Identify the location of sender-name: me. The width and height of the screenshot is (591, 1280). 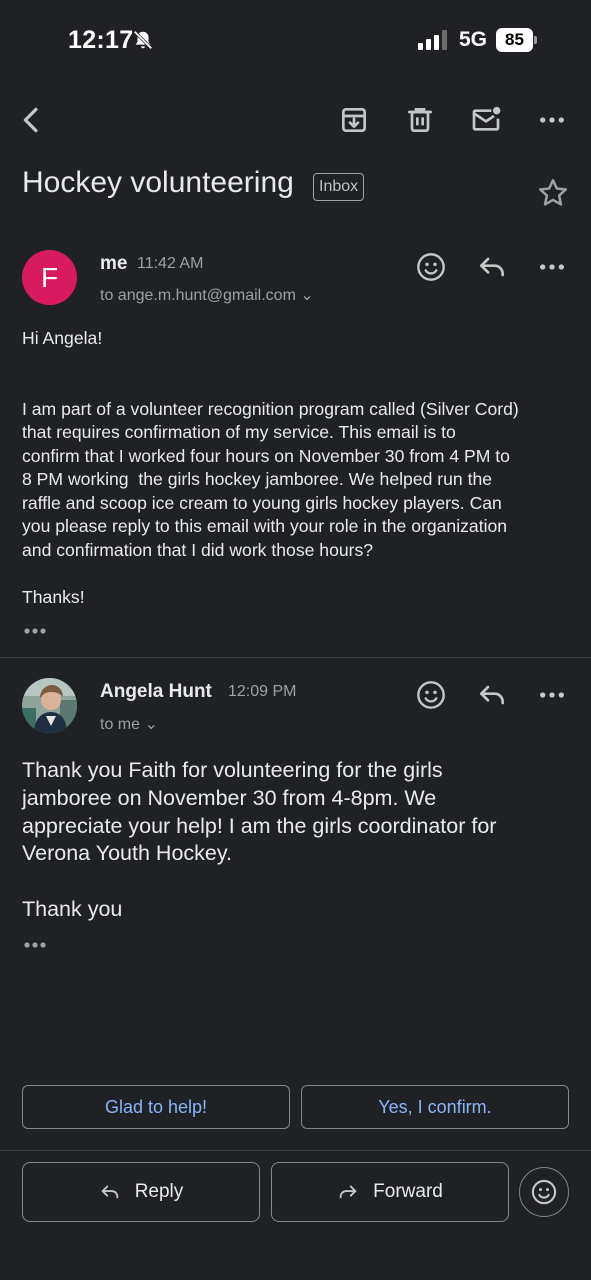
(114, 263).